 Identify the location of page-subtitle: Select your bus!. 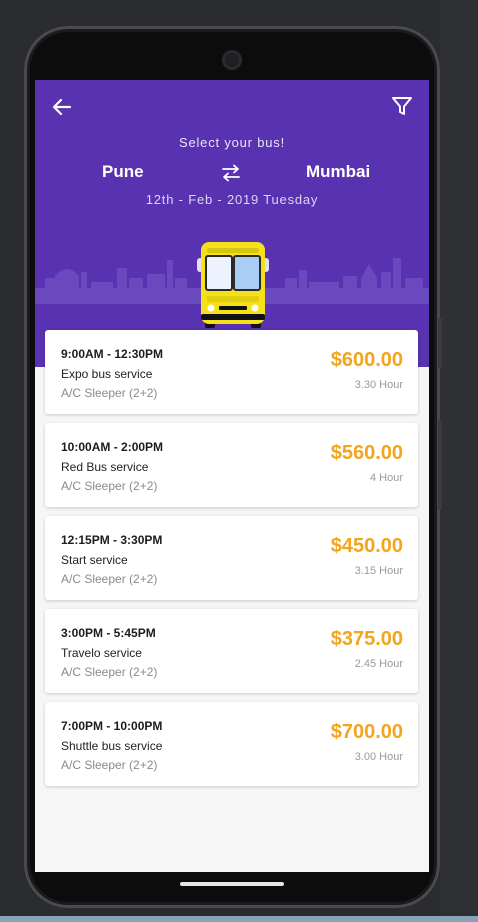
(231, 142).